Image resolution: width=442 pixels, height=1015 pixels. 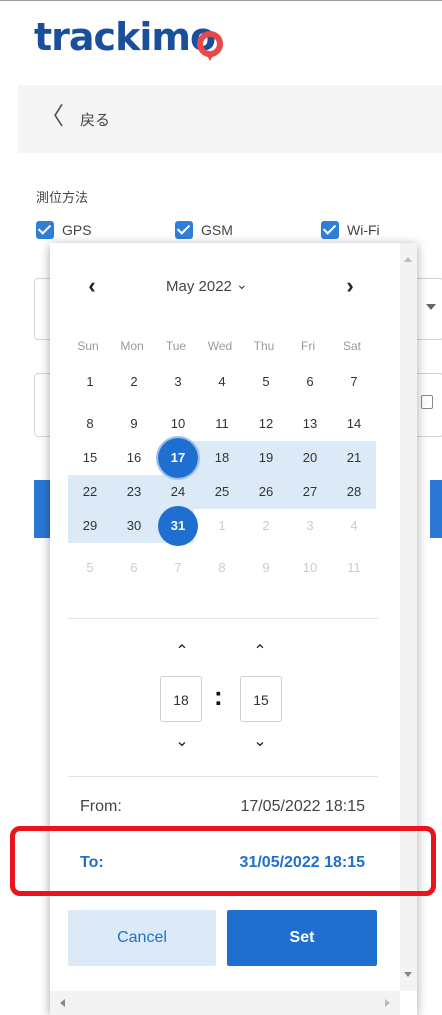 I want to click on calendar-day: 3, so click(x=178, y=382).